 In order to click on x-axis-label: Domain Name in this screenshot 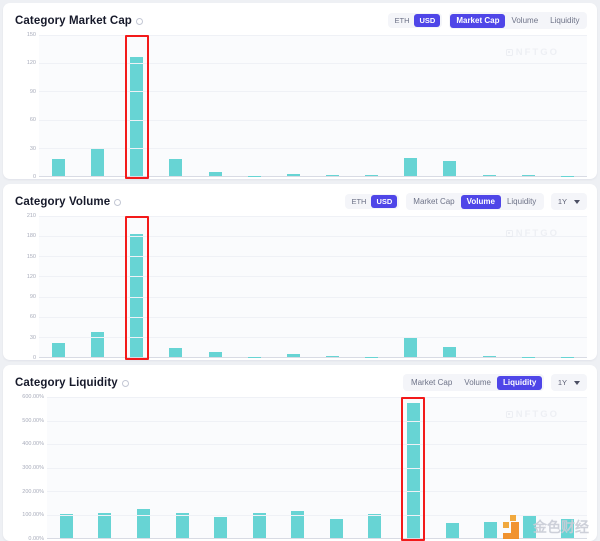, I will do `click(489, 178)`.